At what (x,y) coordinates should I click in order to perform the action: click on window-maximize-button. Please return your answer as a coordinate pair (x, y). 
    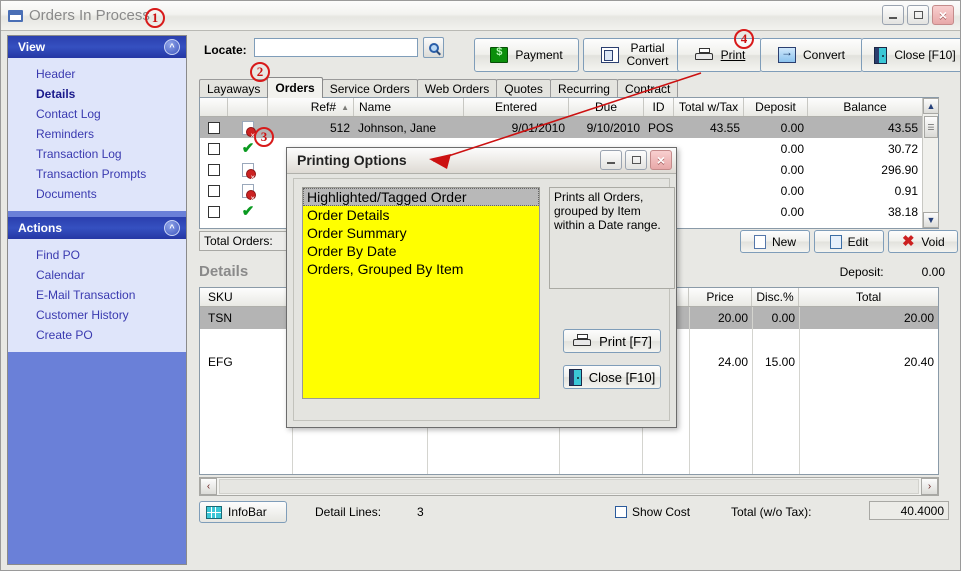
    Looking at the image, I should click on (918, 15).